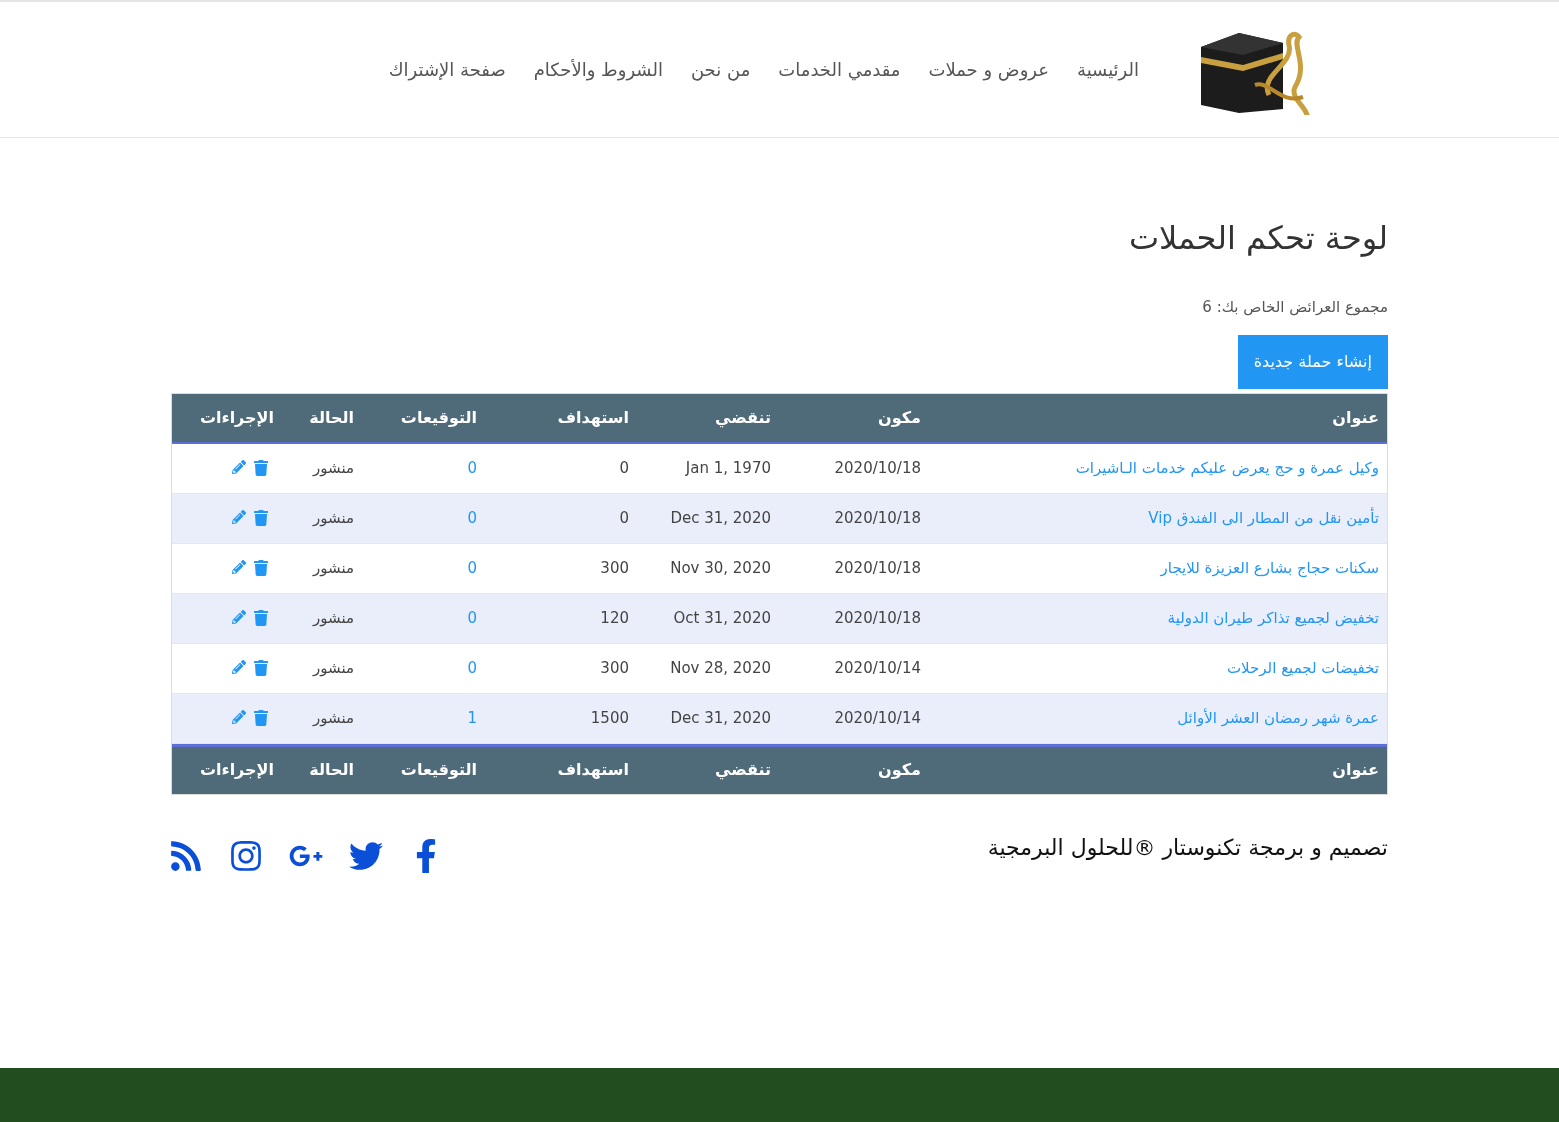 The height and width of the screenshot is (1122, 1559). What do you see at coordinates (1108, 69) in the screenshot?
I see `nav-link: الرئيسية` at bounding box center [1108, 69].